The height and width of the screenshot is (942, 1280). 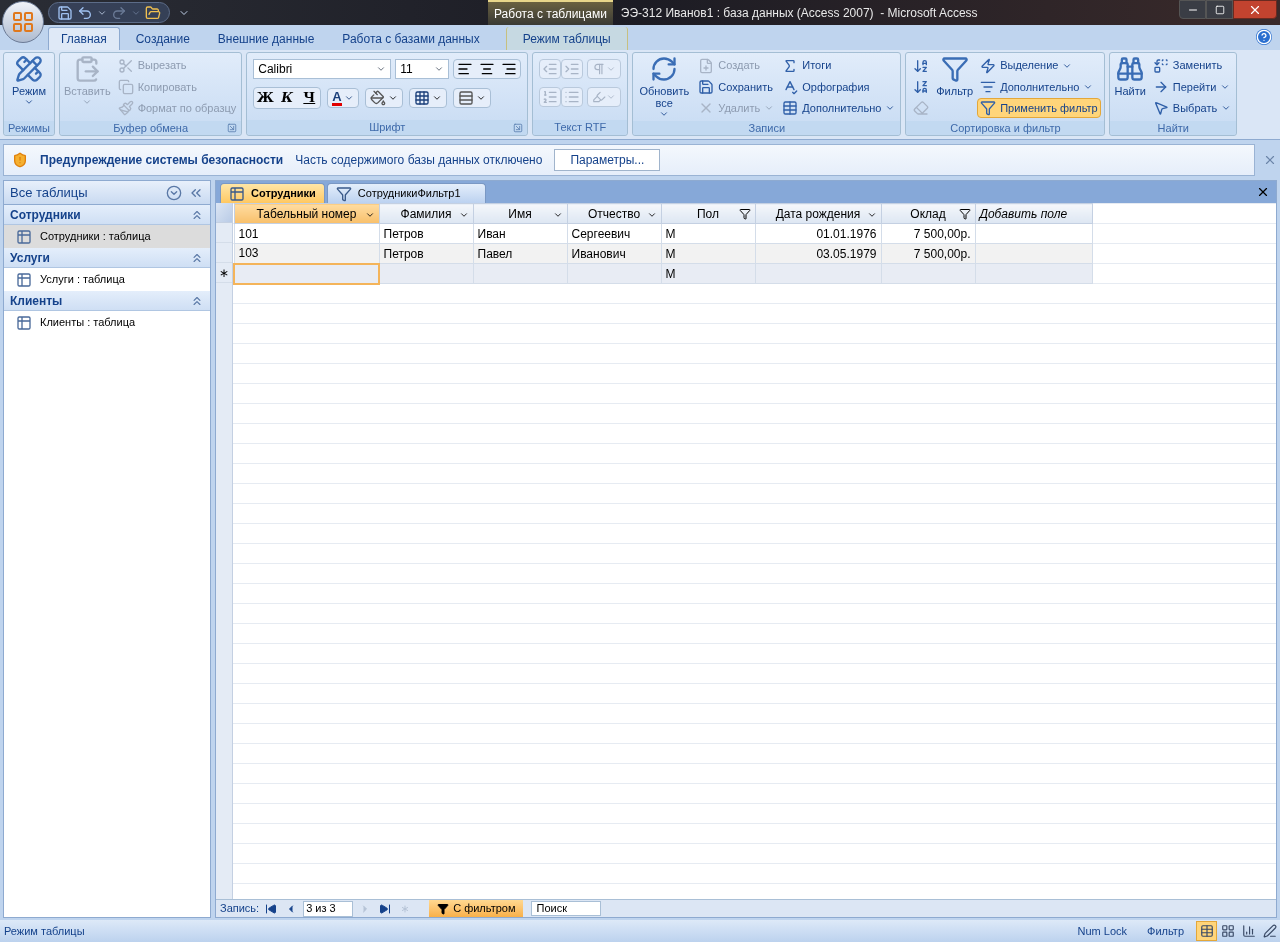 I want to click on column-header: Оклад, so click(x=928, y=213).